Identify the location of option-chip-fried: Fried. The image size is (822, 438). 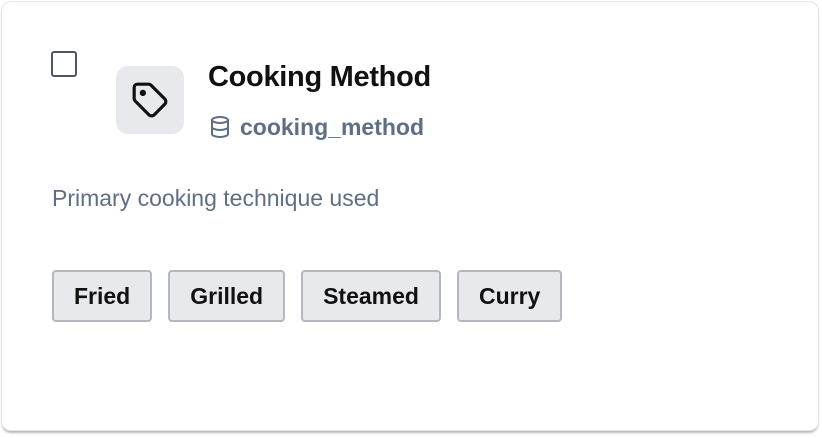
(102, 296).